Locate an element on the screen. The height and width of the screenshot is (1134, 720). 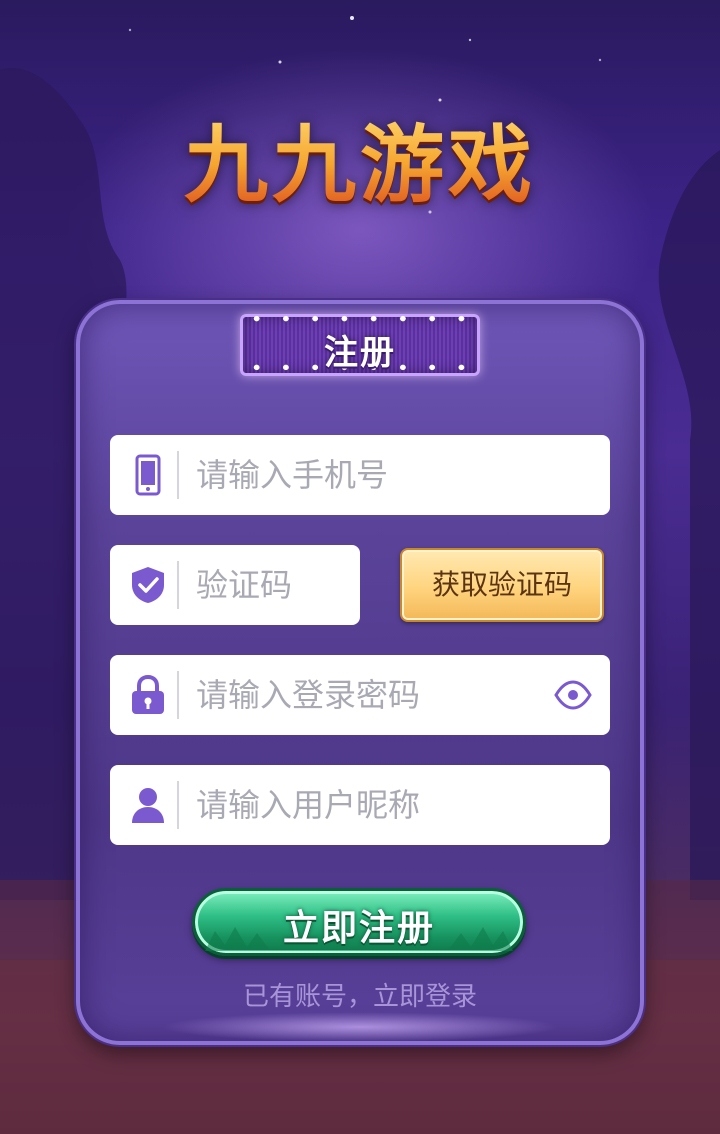
panel-glow is located at coordinates (360, 1027).